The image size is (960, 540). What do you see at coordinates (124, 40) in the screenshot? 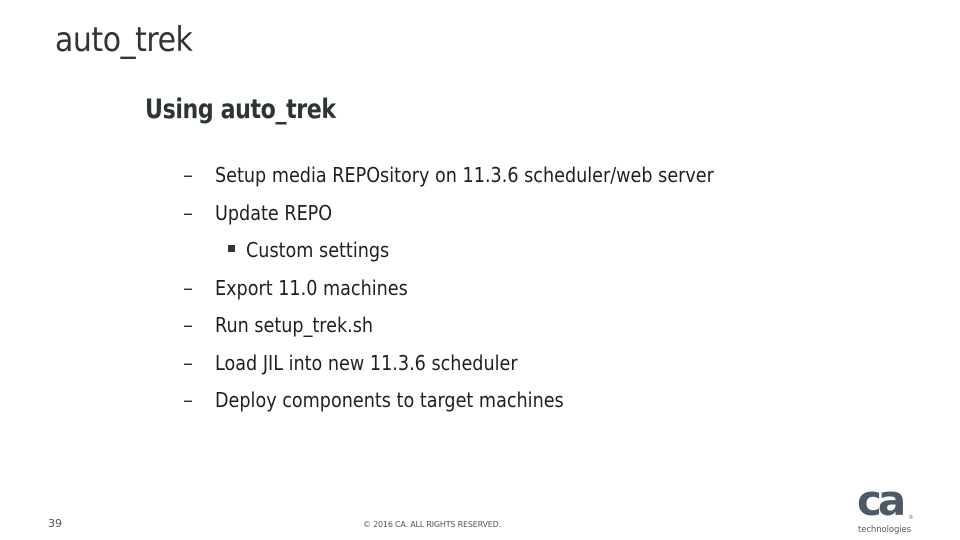
I see `slide-title: auto_trek` at bounding box center [124, 40].